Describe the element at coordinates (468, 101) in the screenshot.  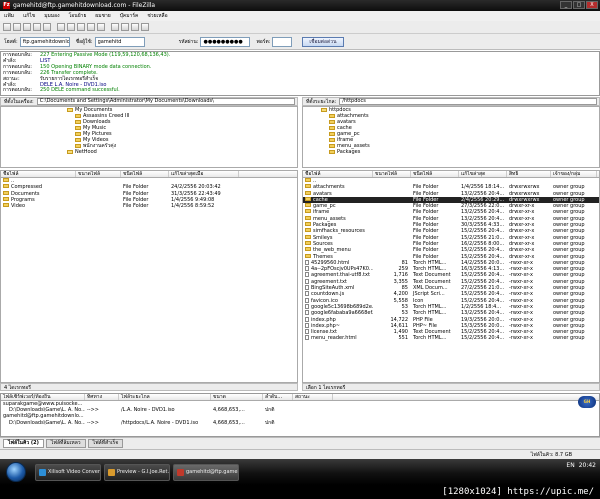
I see `remote-path-input: /httpdocs` at that location.